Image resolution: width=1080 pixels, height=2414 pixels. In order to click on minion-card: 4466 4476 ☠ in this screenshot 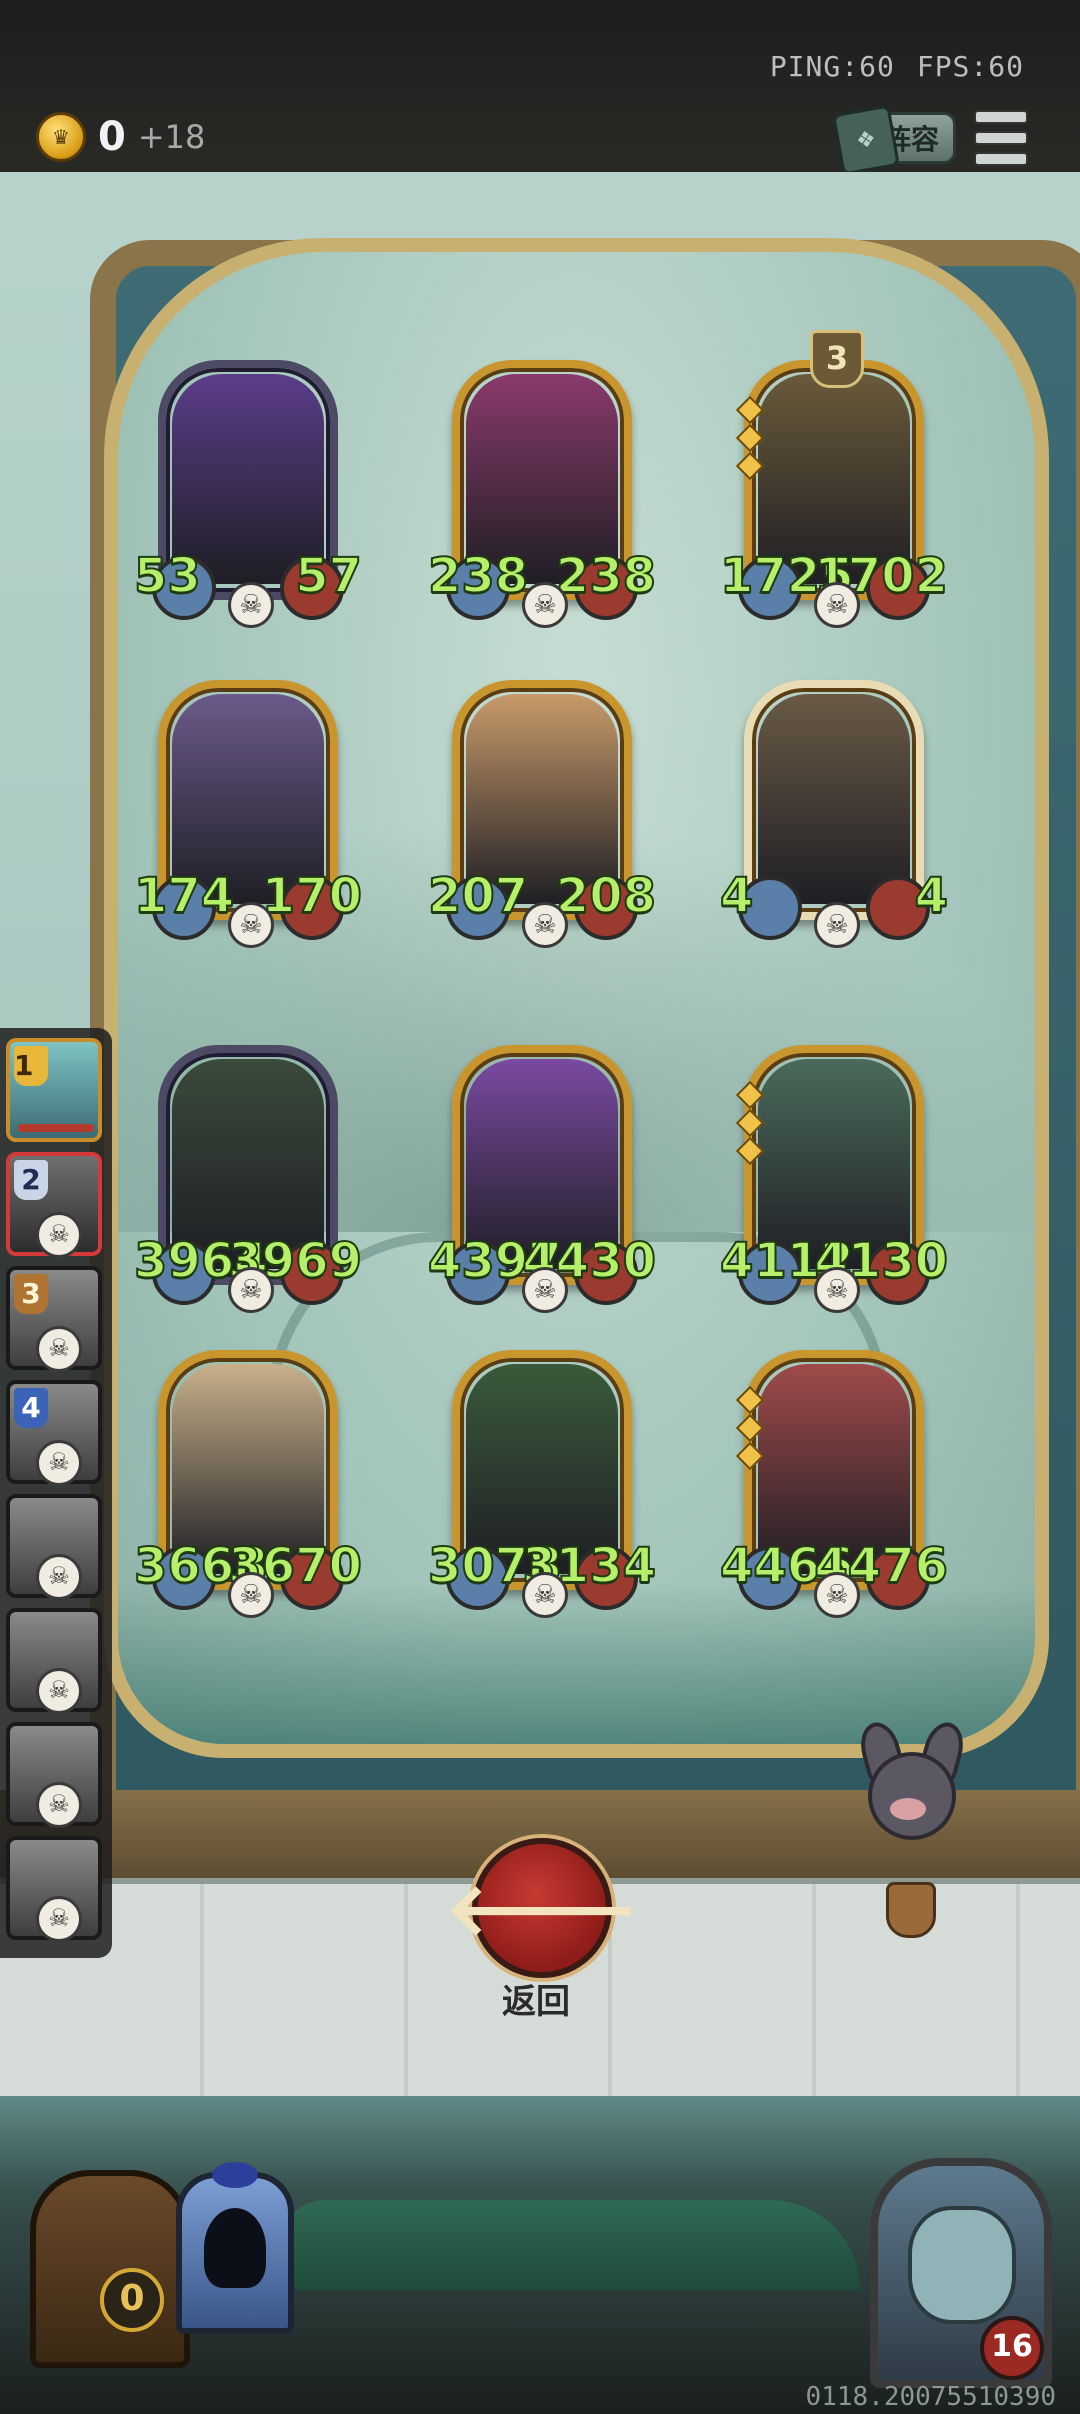, I will do `click(834, 1484)`.